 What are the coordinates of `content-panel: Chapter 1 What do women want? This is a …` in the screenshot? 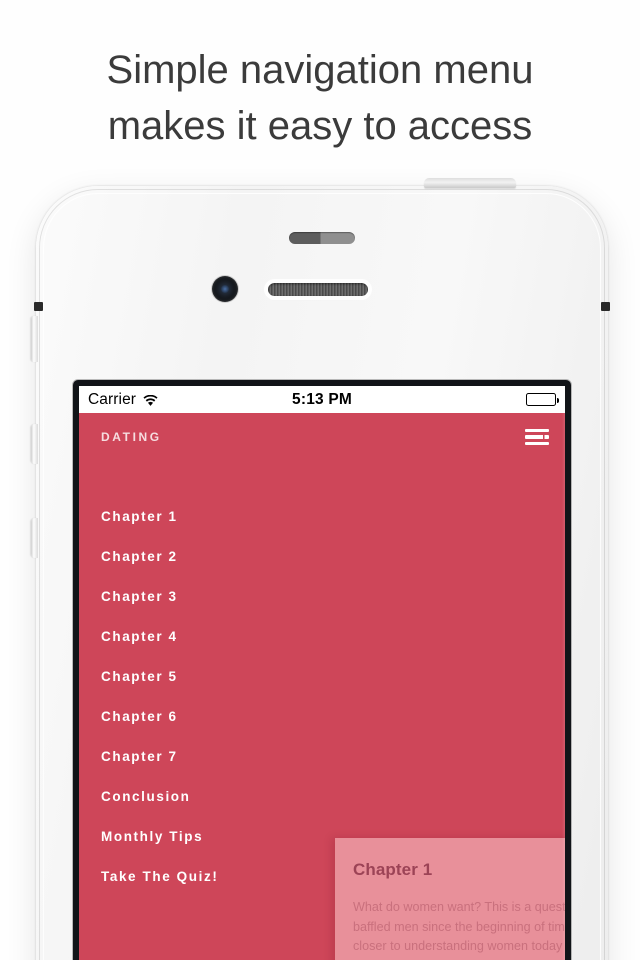 It's located at (450, 899).